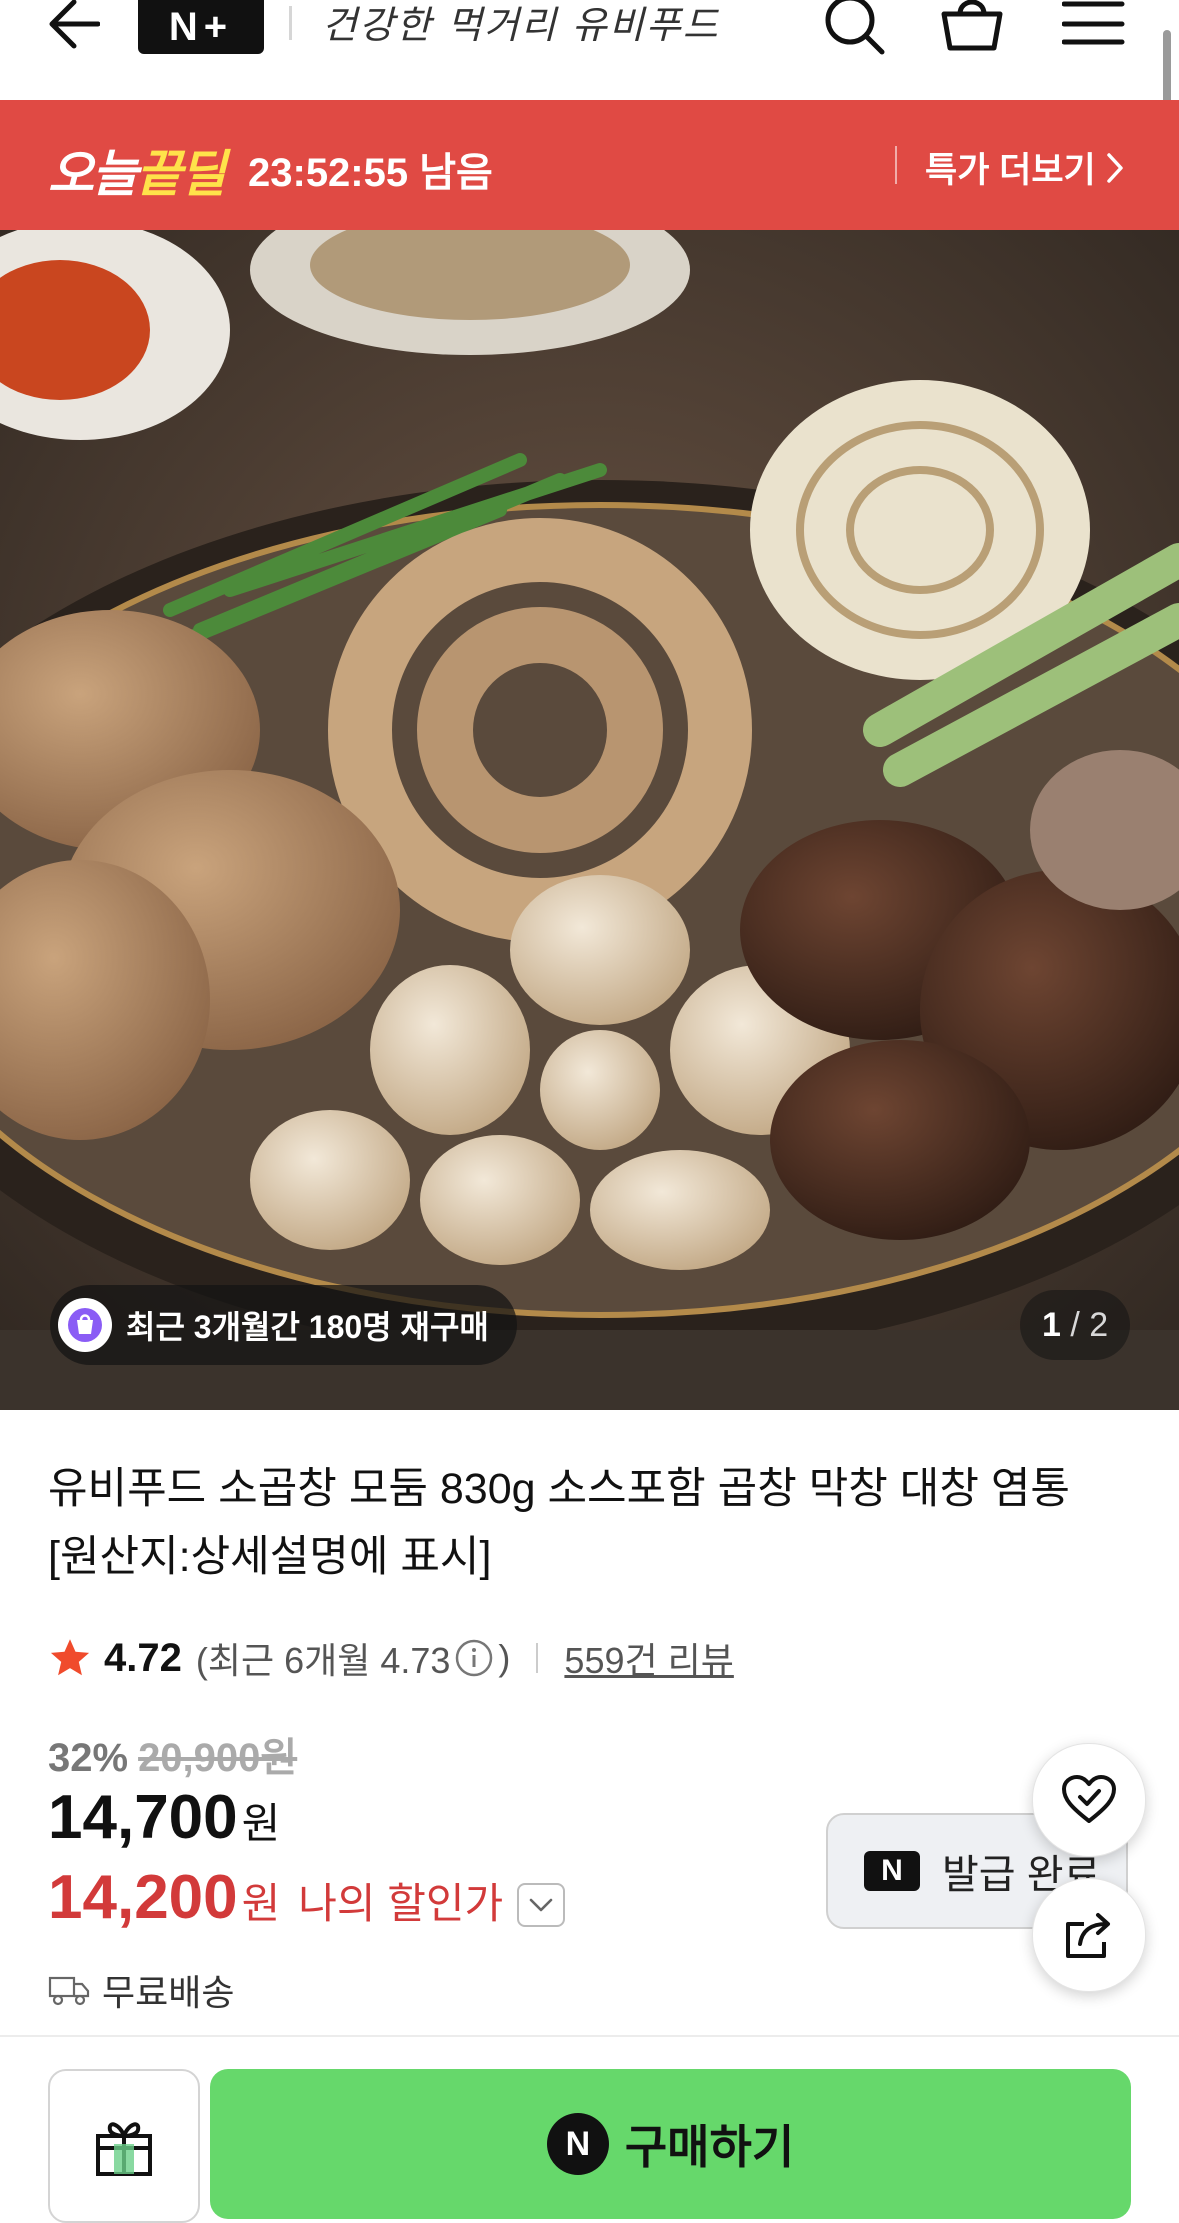 This screenshot has width=1179, height=2223. Describe the element at coordinates (70, 30) in the screenshot. I see `back-arrow-icon` at that location.